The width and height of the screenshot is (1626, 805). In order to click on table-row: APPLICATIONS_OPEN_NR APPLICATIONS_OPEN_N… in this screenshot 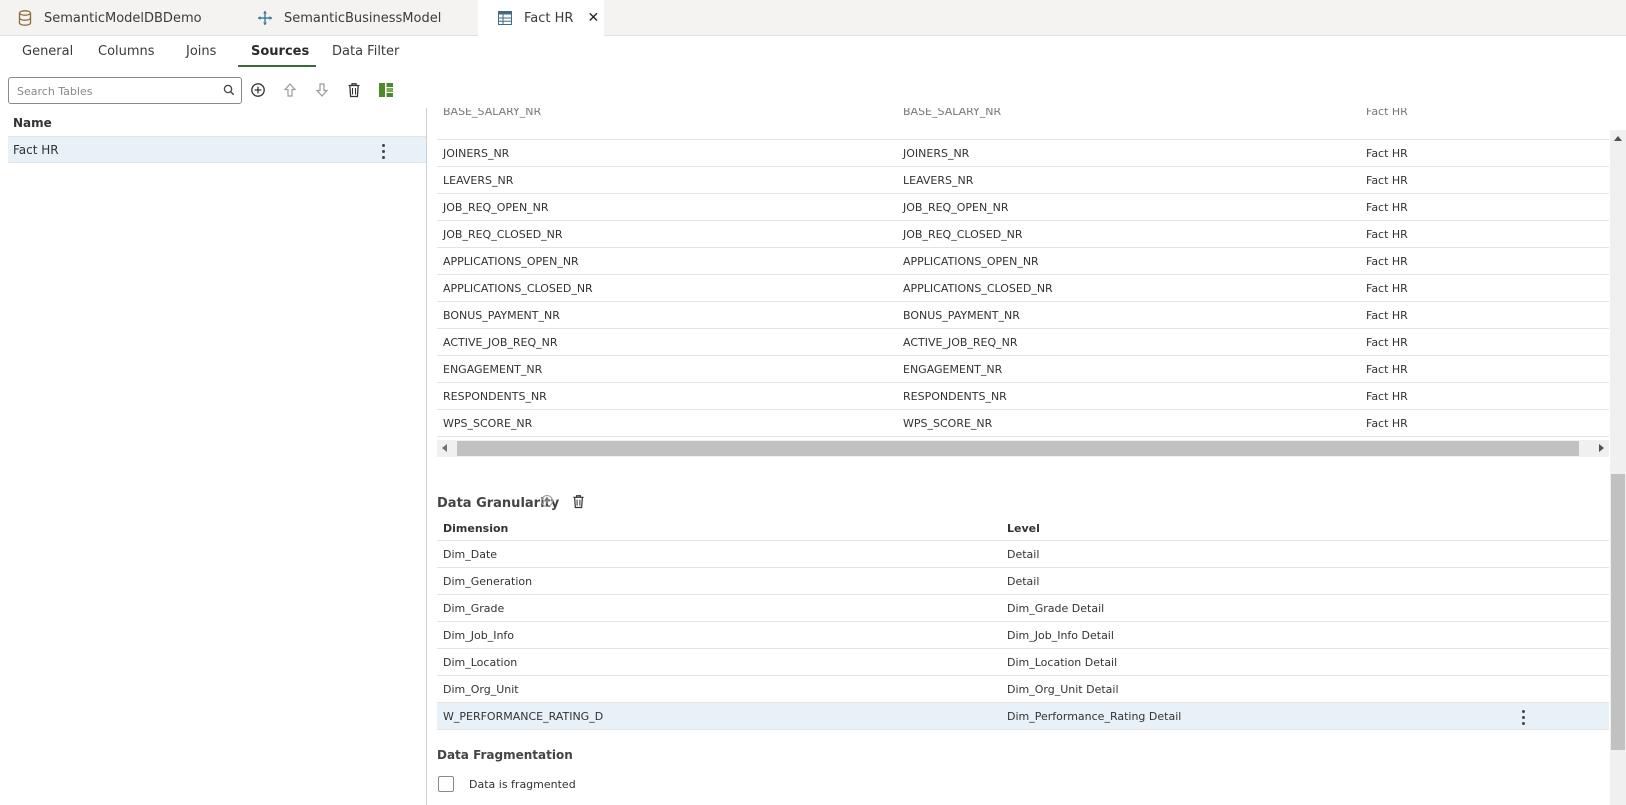, I will do `click(1023, 261)`.